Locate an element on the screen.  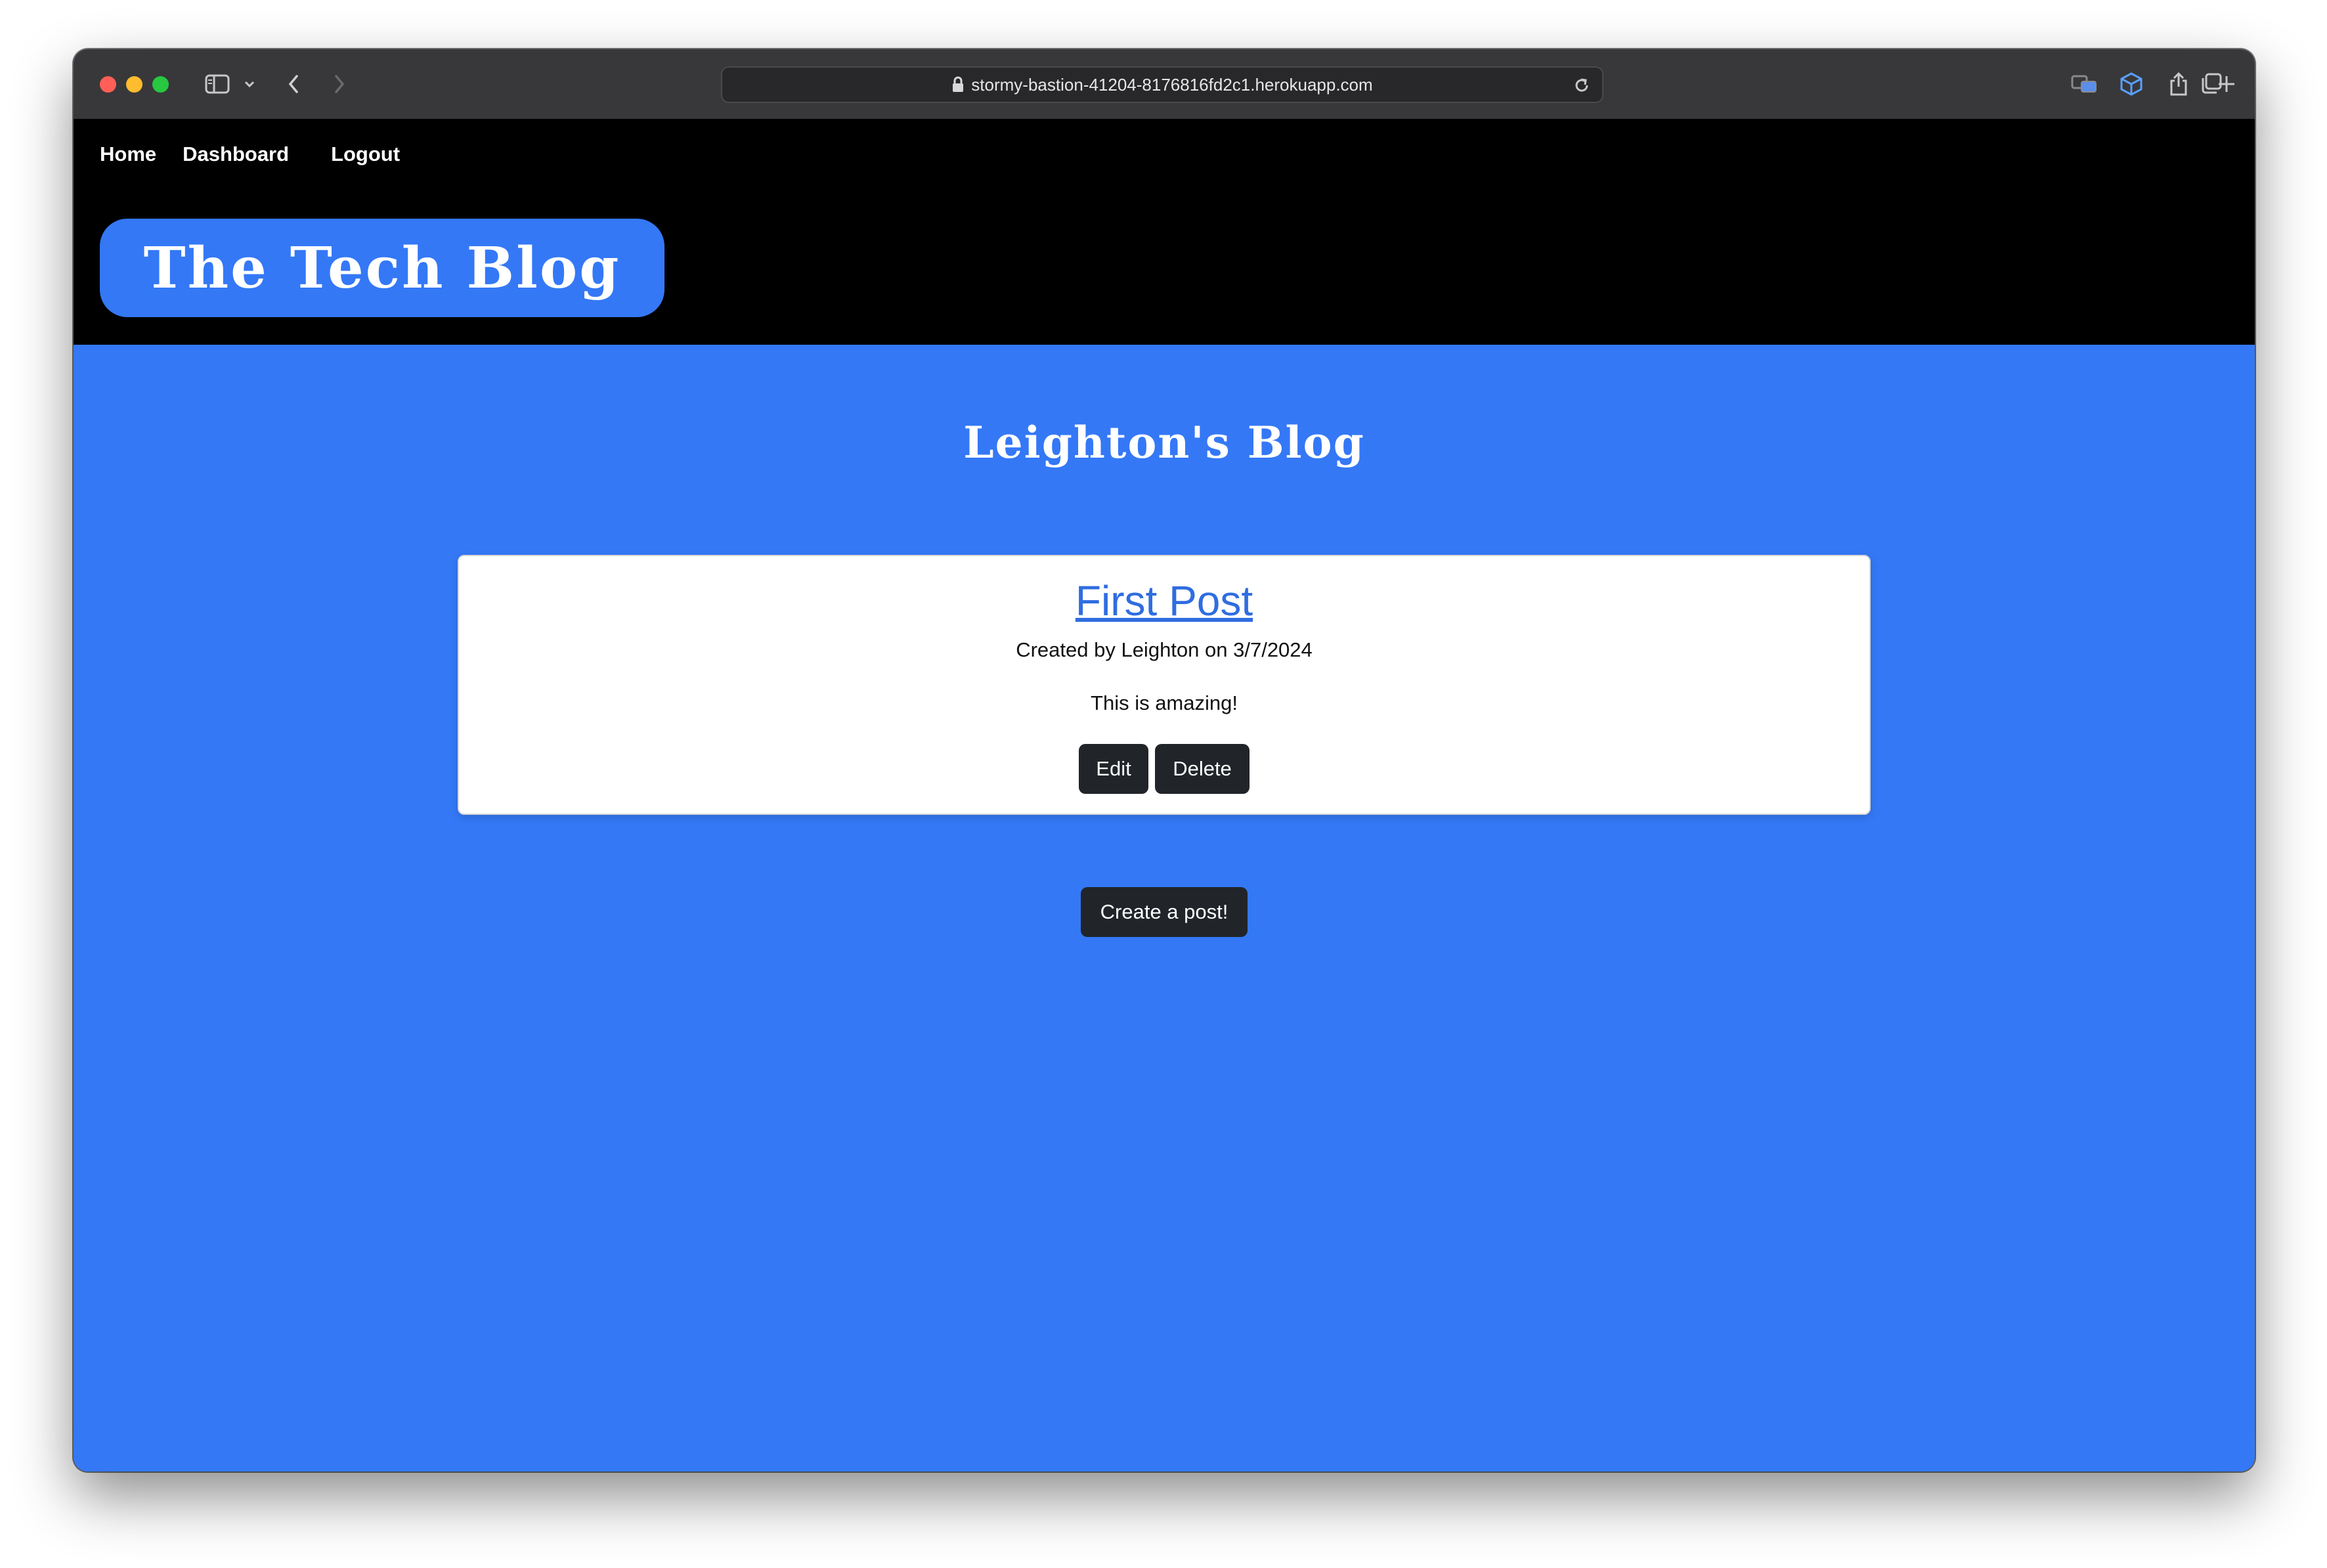
close-window-button is located at coordinates (108, 84).